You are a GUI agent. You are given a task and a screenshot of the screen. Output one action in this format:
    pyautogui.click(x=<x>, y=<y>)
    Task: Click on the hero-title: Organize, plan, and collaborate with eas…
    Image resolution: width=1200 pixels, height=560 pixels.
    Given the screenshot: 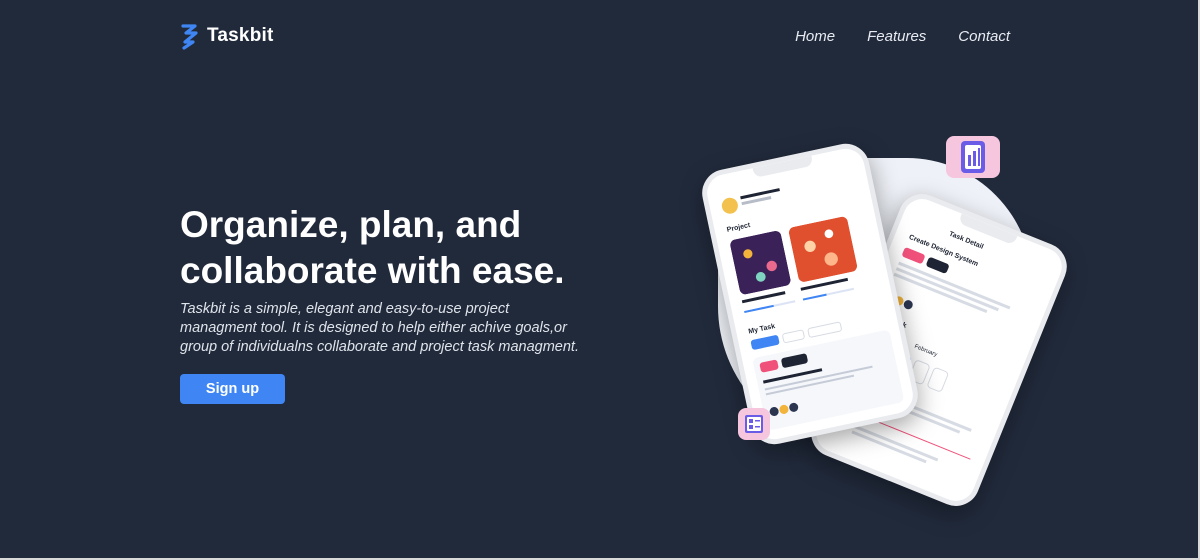 What is the action you would take?
    pyautogui.click(x=400, y=248)
    